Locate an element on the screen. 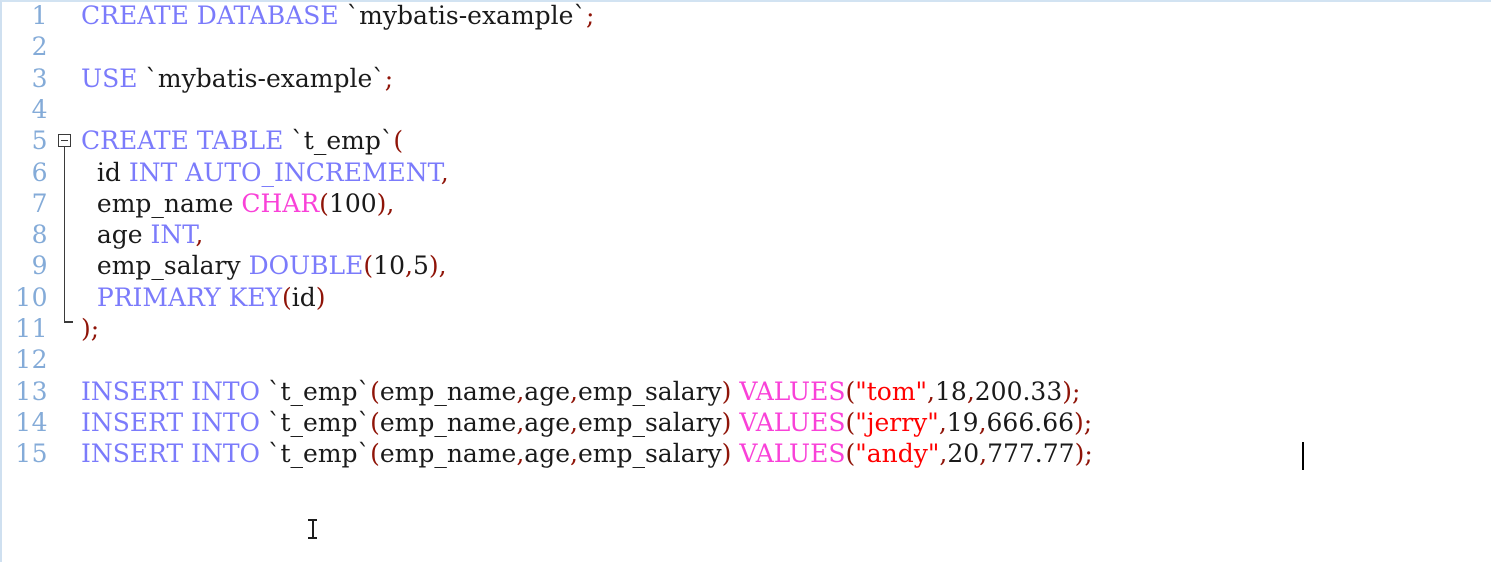  code-line: CREATE DATABASE `mybatis-example`; is located at coordinates (338, 16).